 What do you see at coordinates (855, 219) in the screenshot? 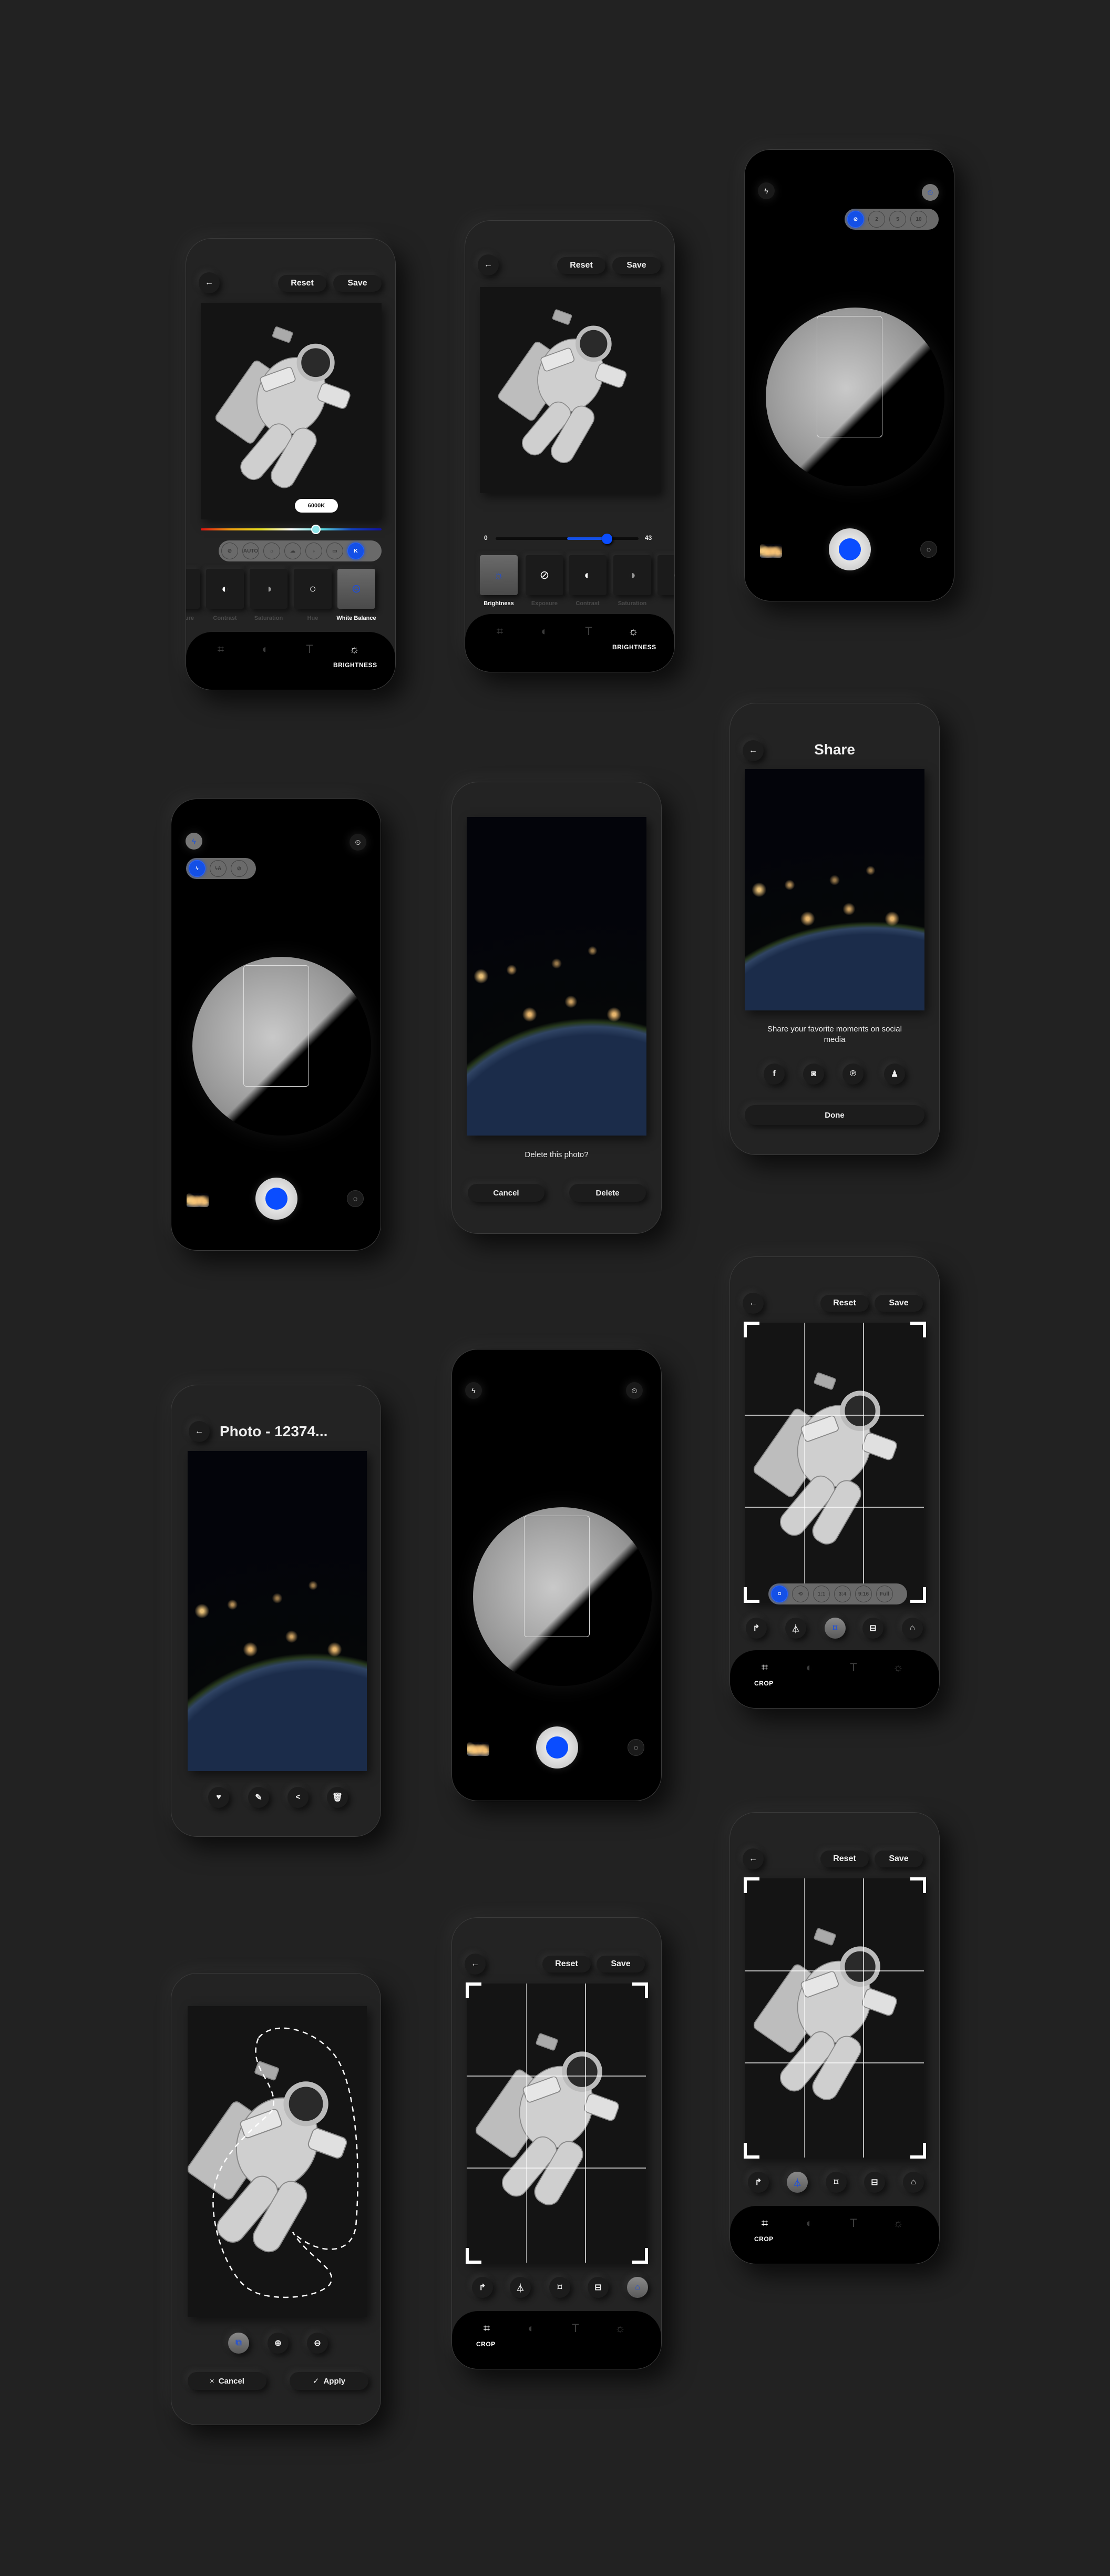
I see `timer-off-icon: ⊘` at bounding box center [855, 219].